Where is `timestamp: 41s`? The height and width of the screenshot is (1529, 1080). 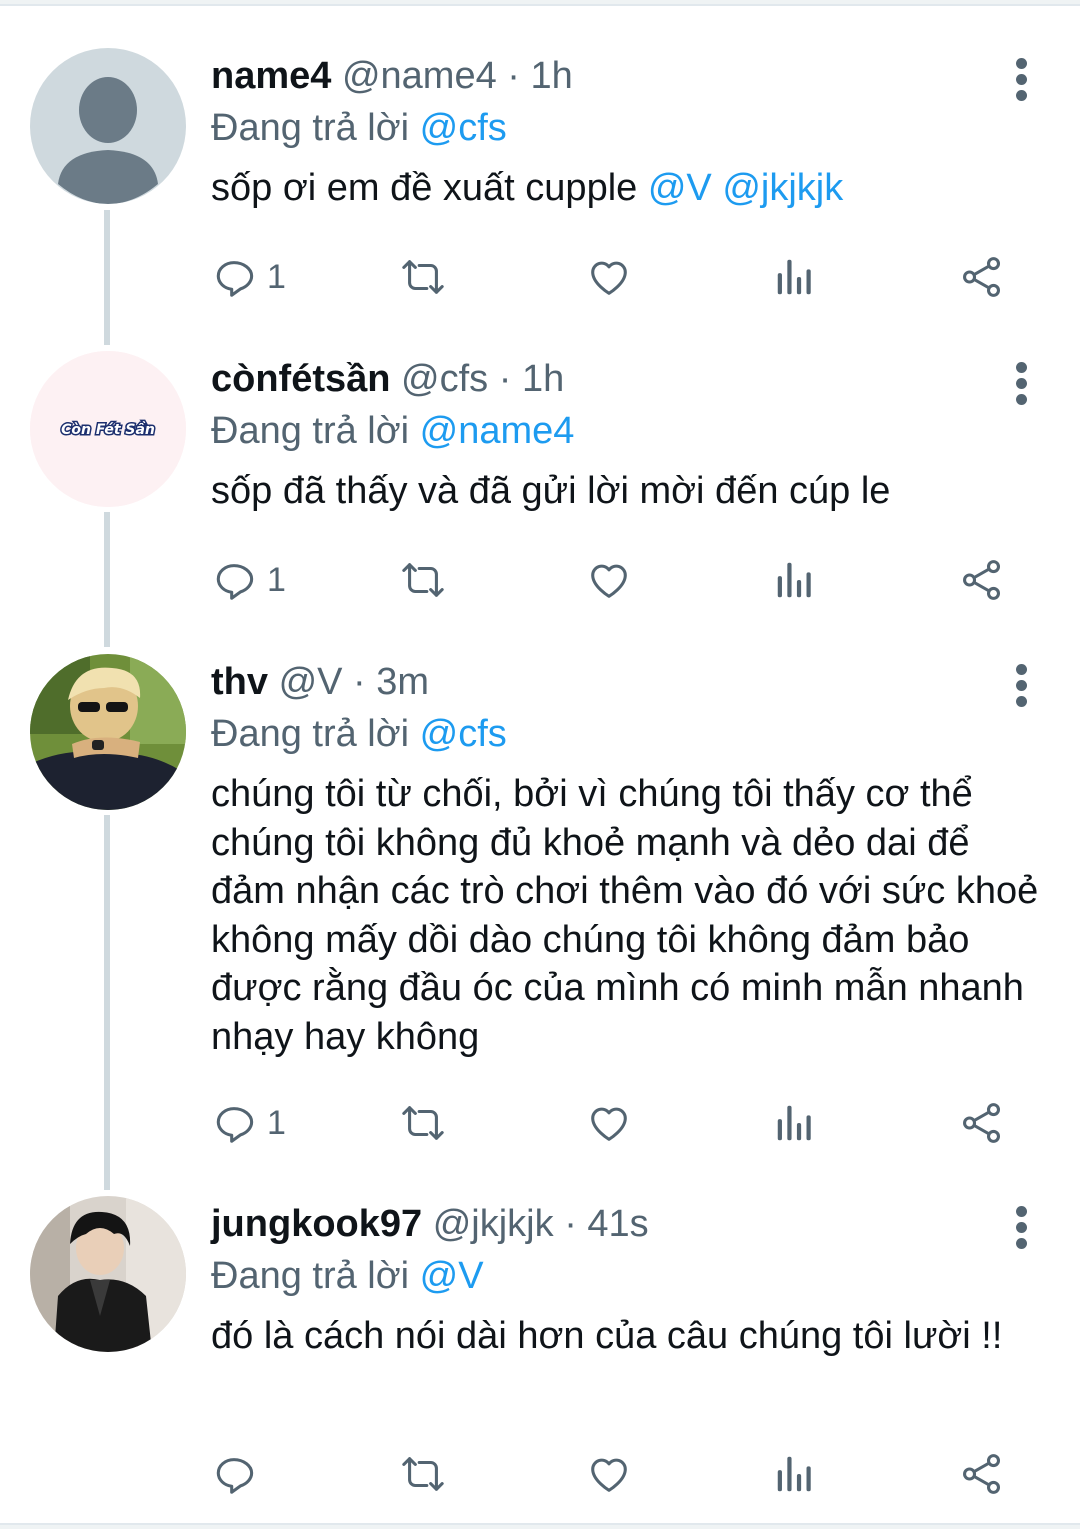 timestamp: 41s is located at coordinates (617, 1224).